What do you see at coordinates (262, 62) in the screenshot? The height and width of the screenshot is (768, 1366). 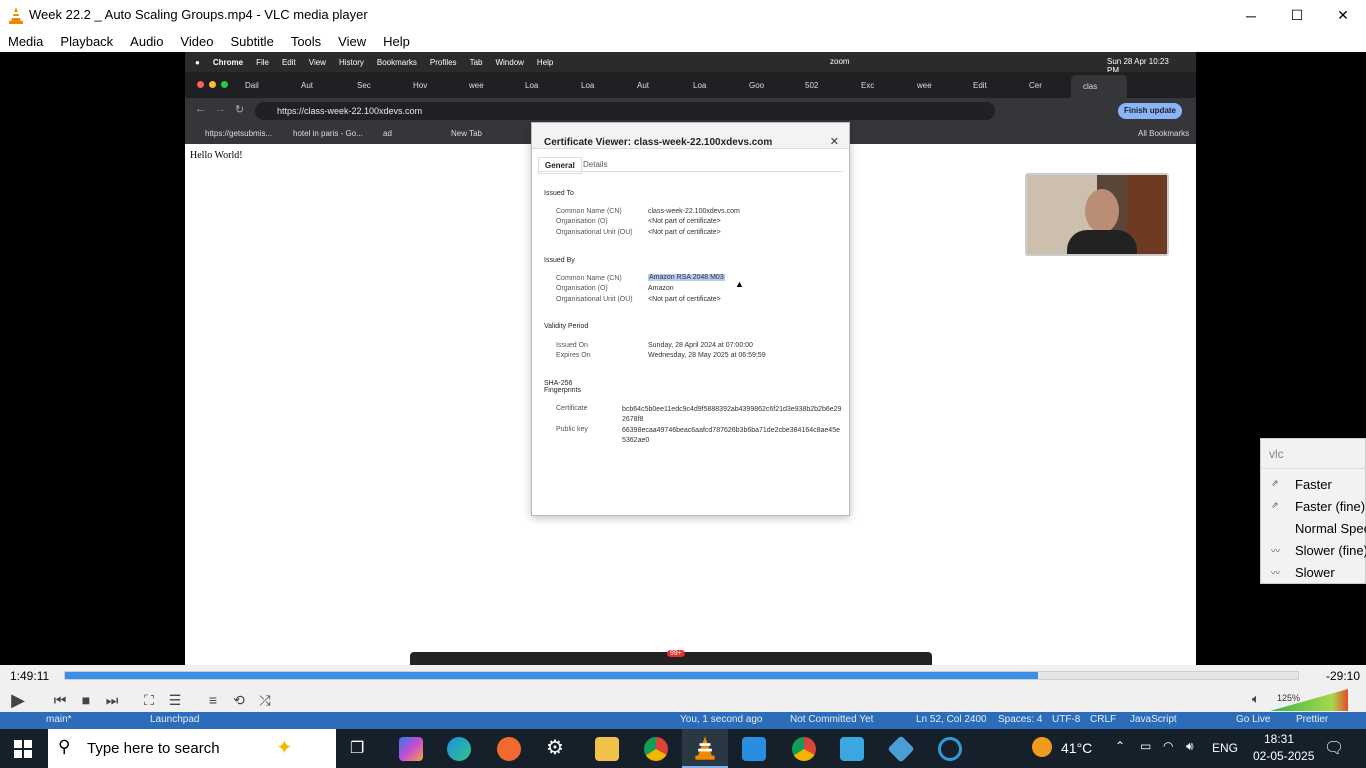 I see `mac-menu-item: File` at bounding box center [262, 62].